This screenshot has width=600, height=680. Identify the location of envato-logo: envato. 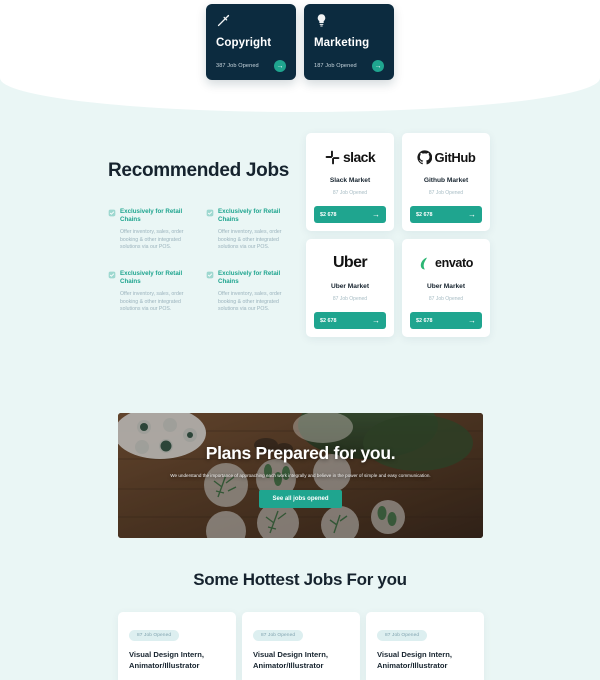
(446, 263).